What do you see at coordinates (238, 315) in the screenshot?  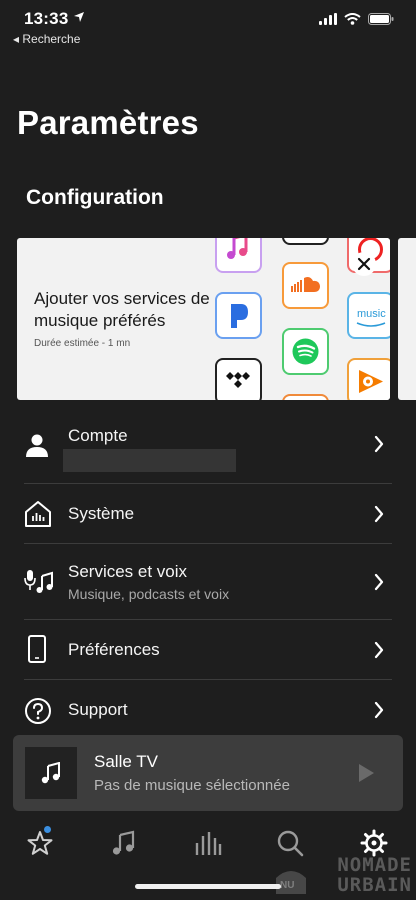 I see `pandora-icon` at bounding box center [238, 315].